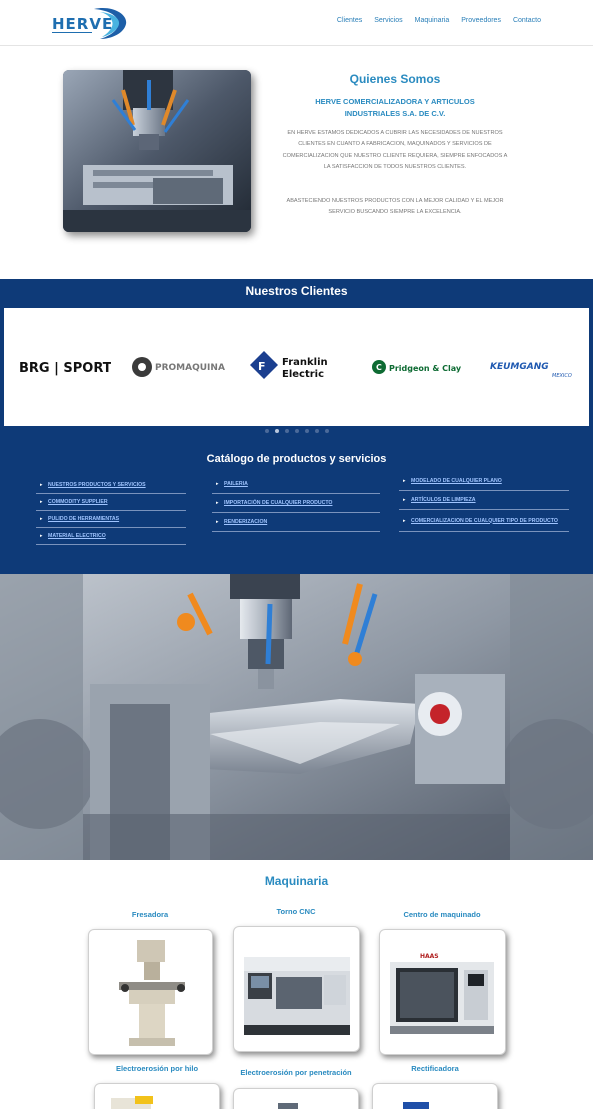  I want to click on svg-text: Electric, so click(303, 374).